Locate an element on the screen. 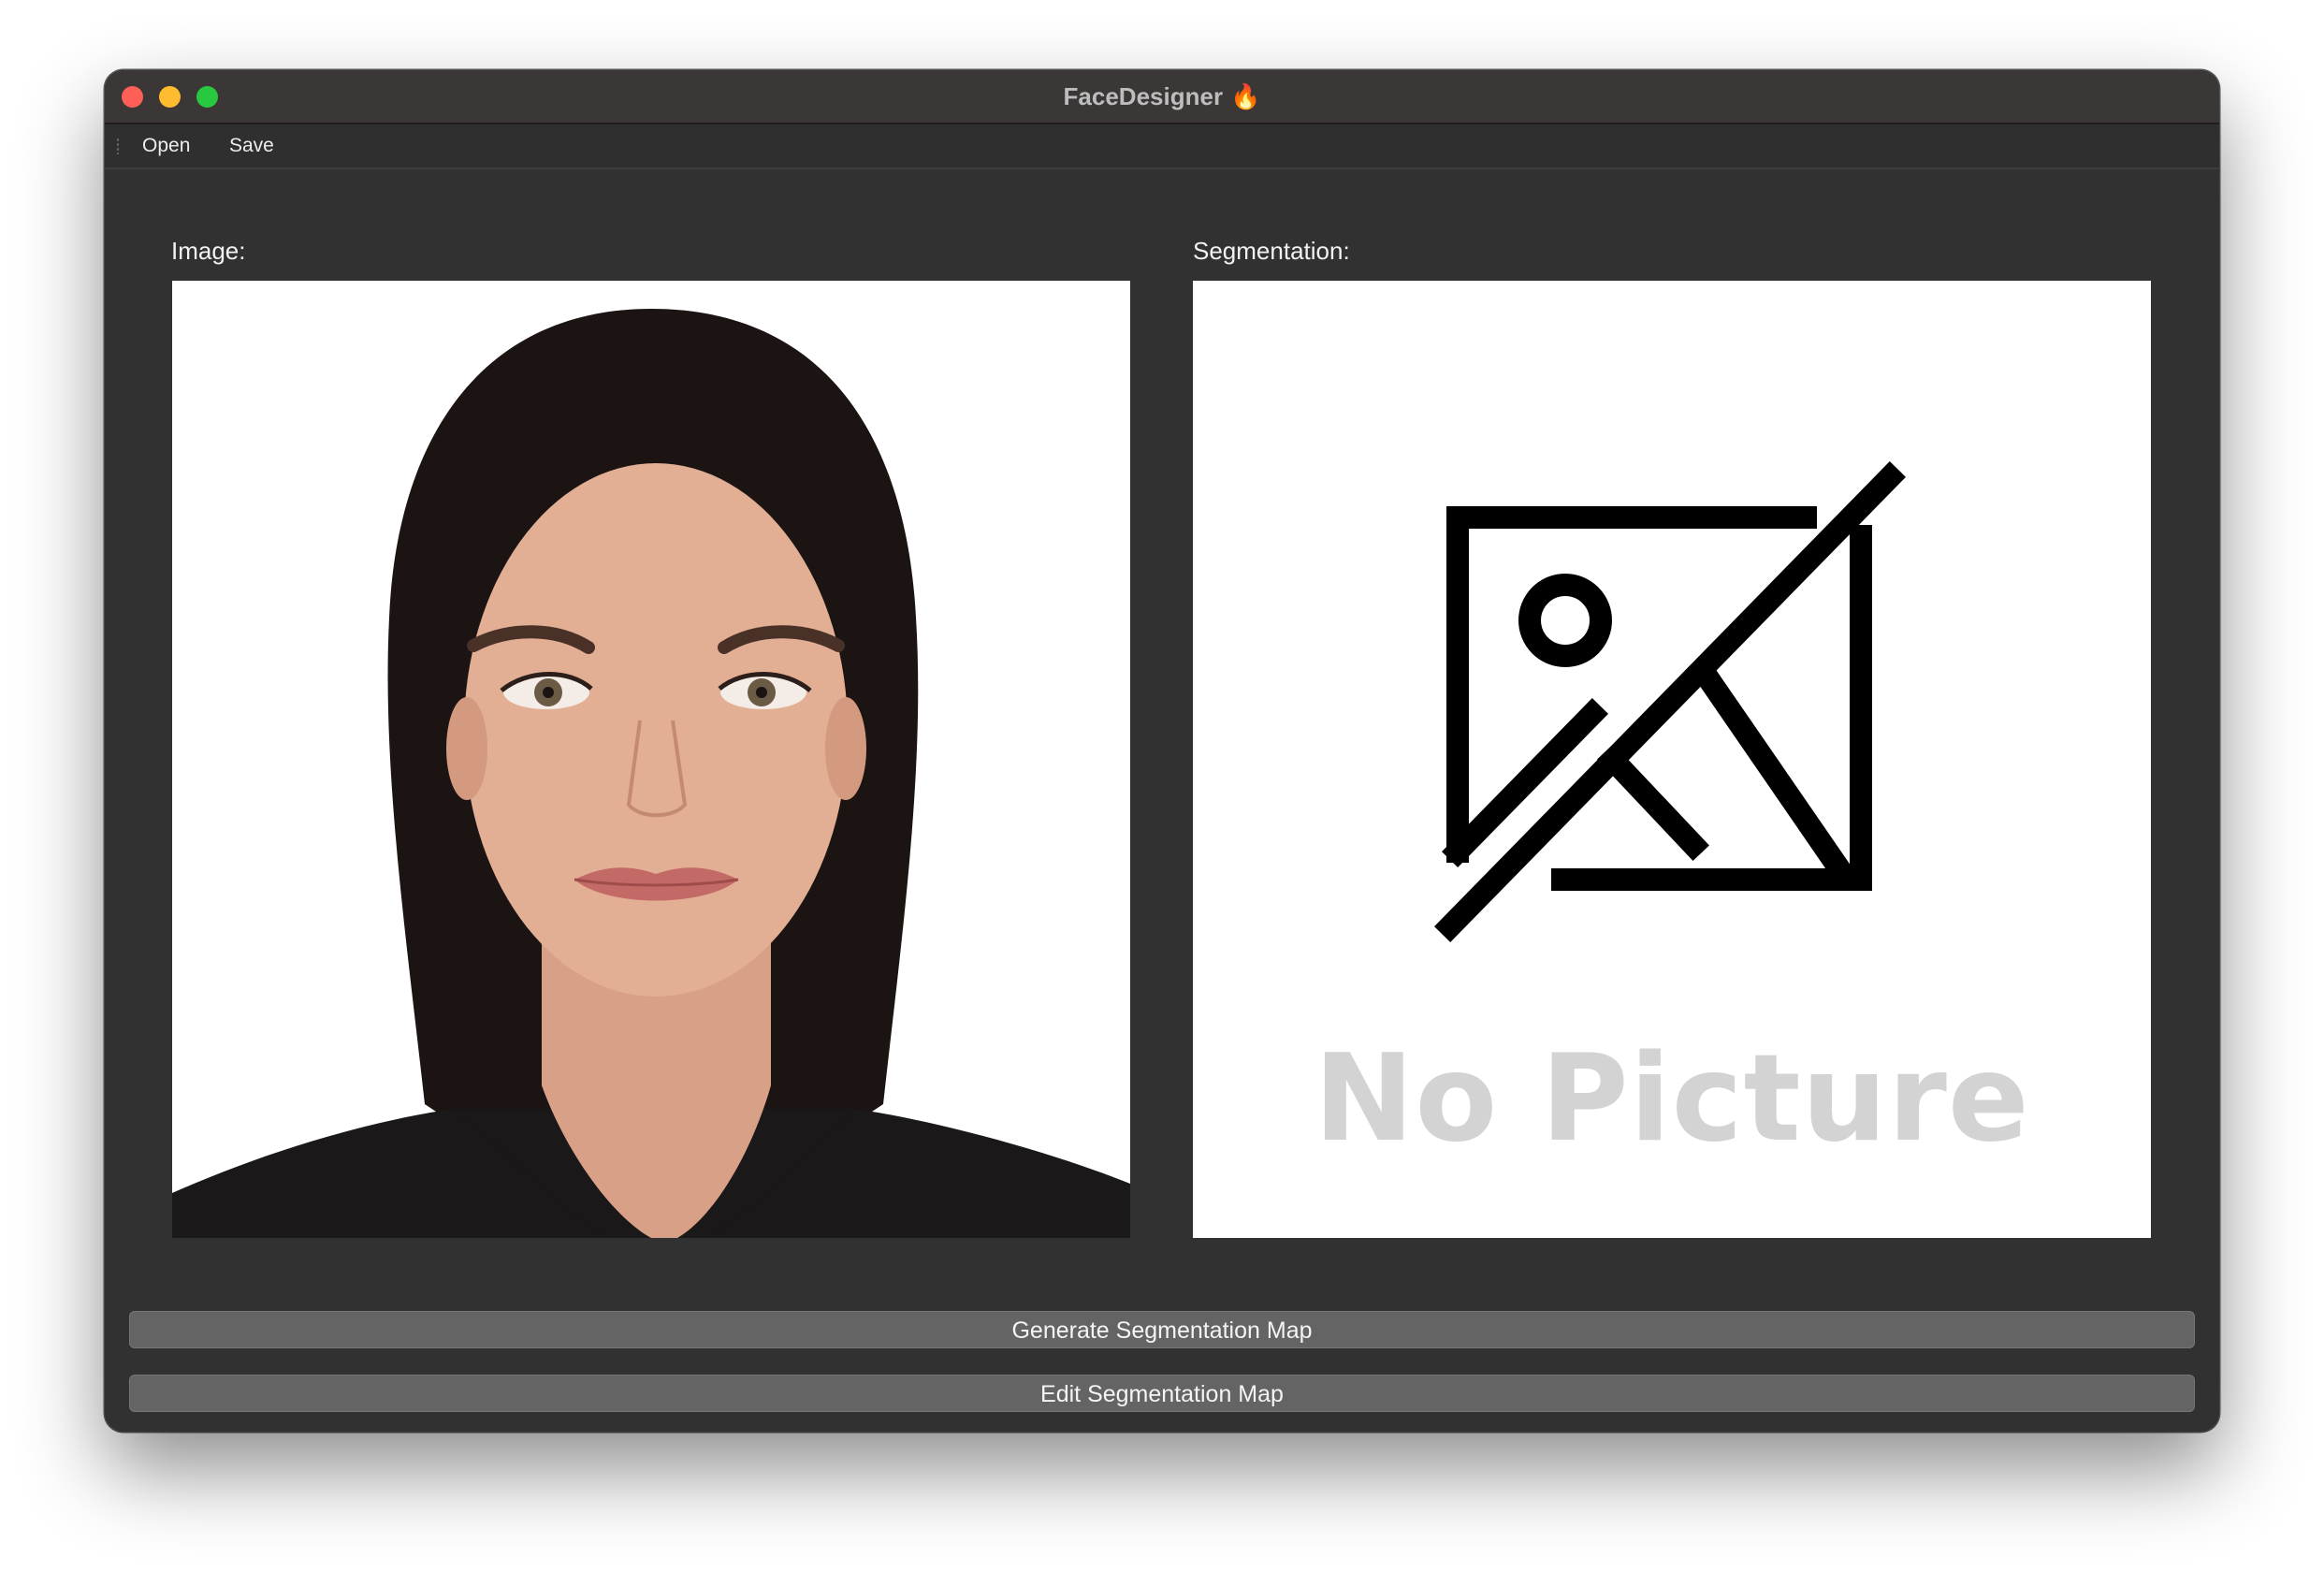  title-bar: FaceDesigner 🔥 is located at coordinates (1162, 97).